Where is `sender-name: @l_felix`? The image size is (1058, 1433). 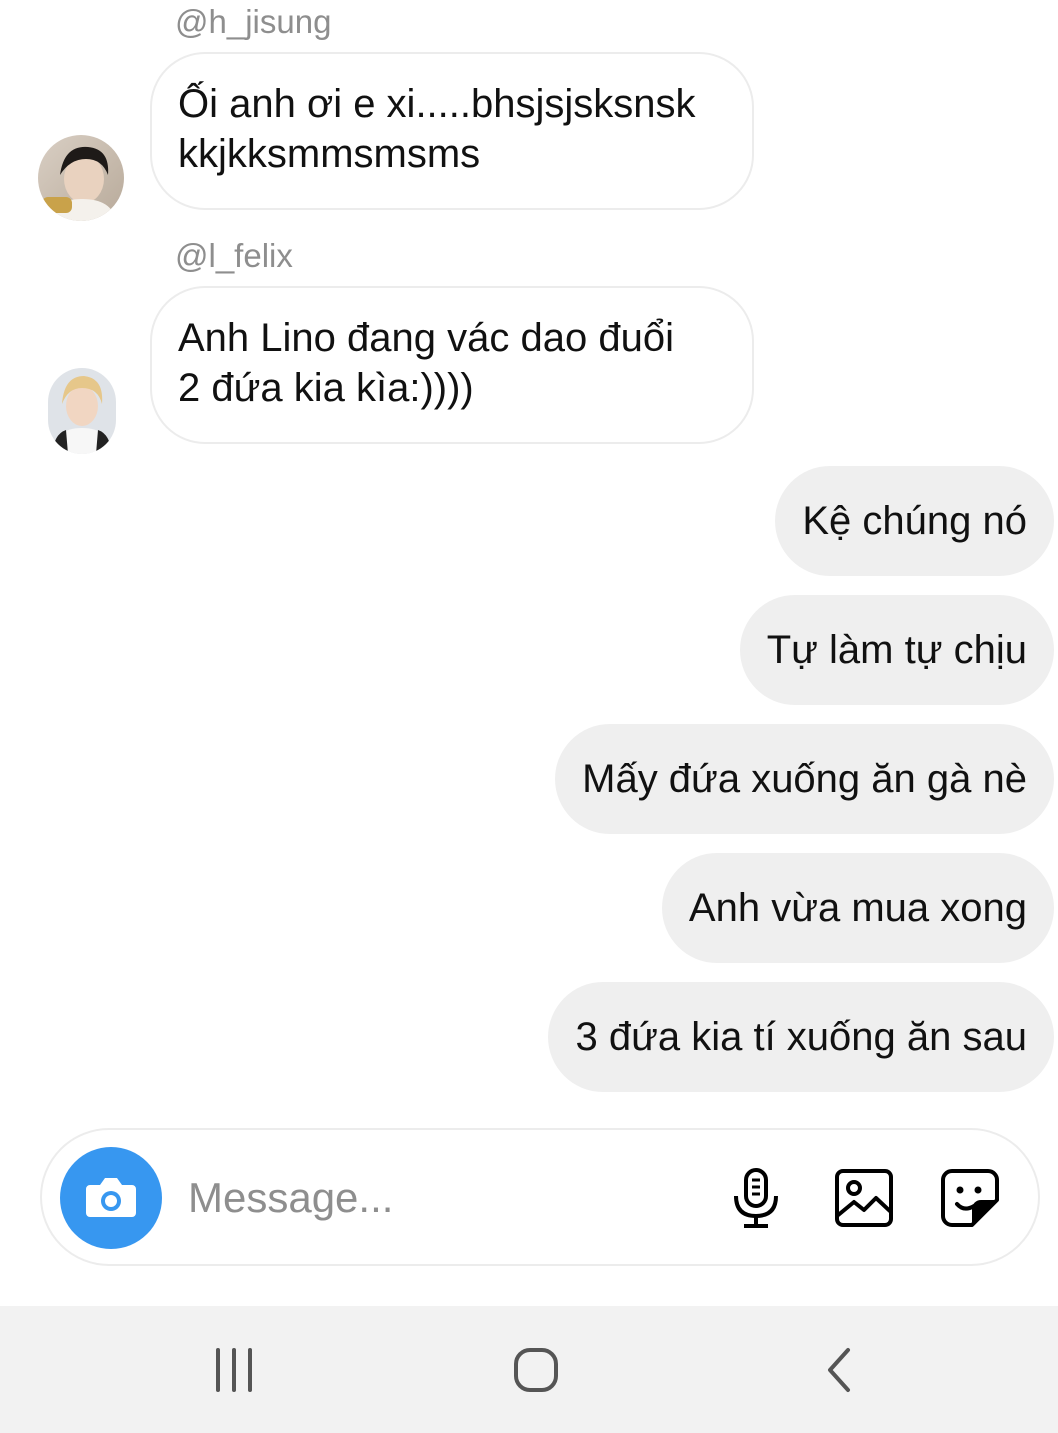
sender-name: @l_felix is located at coordinates (234, 255).